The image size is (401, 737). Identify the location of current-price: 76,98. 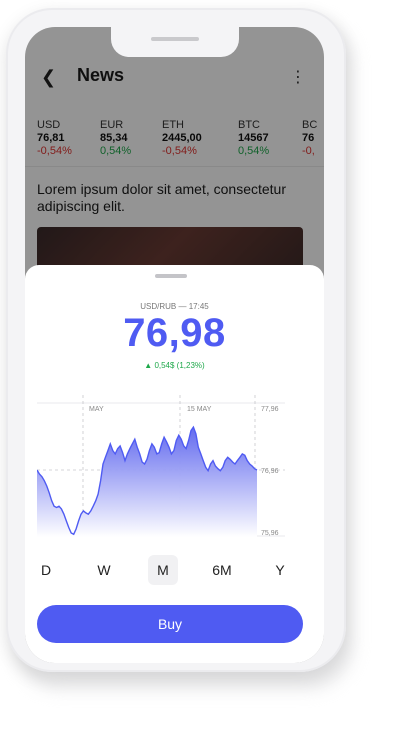
(174, 333).